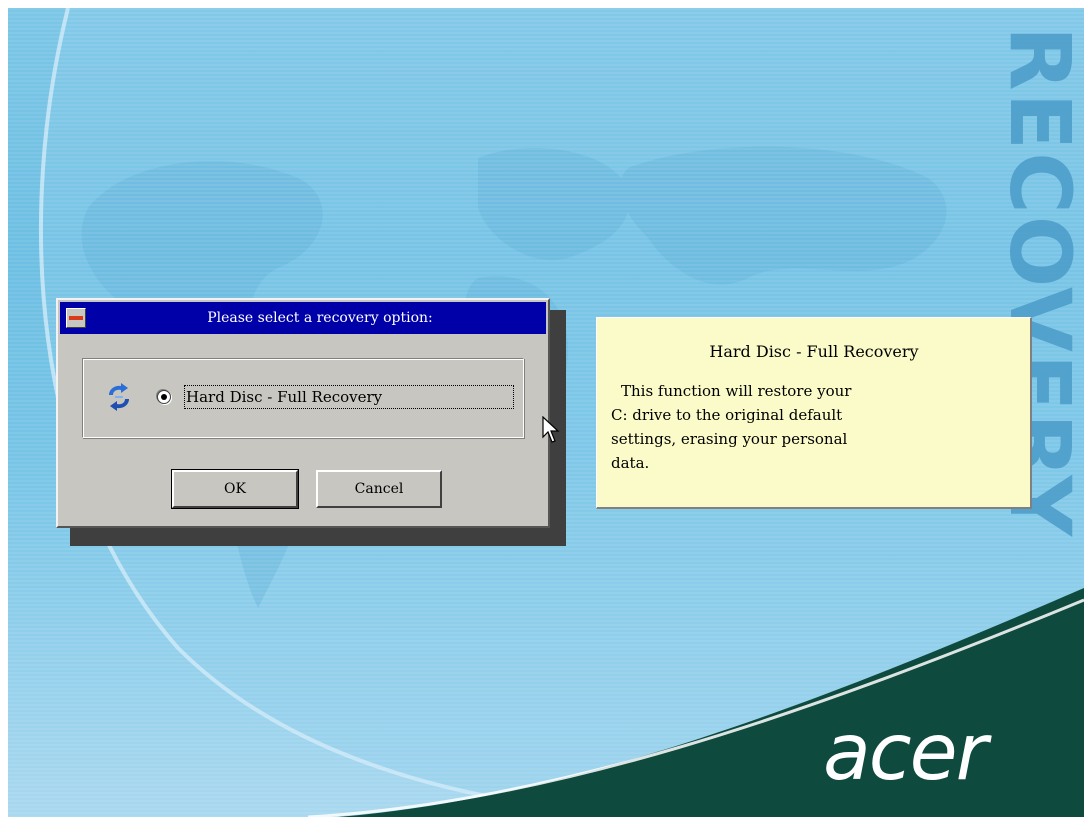 This screenshot has height=817, width=1084. What do you see at coordinates (736, 391) in the screenshot?
I see `description-line: This function will restore your` at bounding box center [736, 391].